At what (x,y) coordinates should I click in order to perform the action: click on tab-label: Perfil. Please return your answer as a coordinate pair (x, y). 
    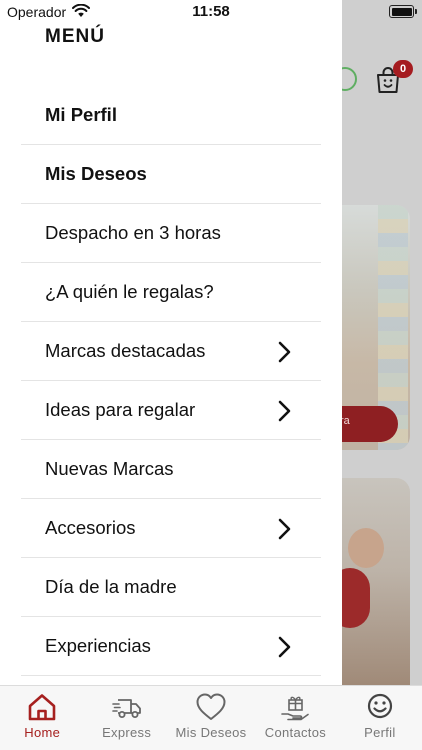
    Looking at the image, I should click on (380, 732).